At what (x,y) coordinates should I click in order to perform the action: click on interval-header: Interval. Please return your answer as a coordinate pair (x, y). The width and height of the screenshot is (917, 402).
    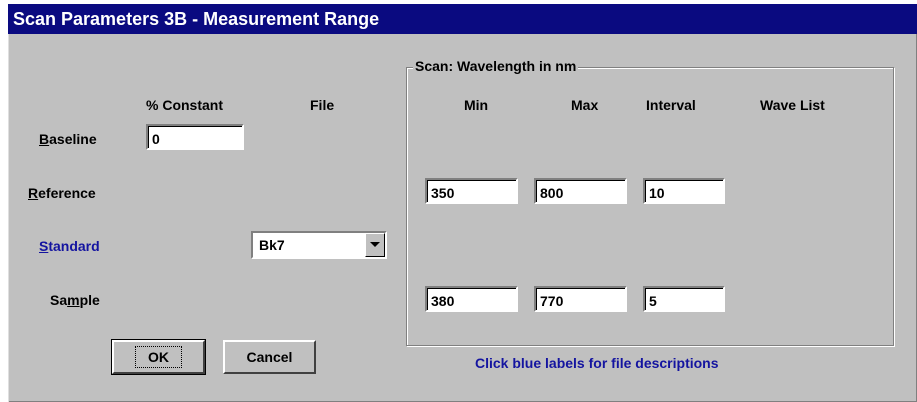
    Looking at the image, I should click on (671, 105).